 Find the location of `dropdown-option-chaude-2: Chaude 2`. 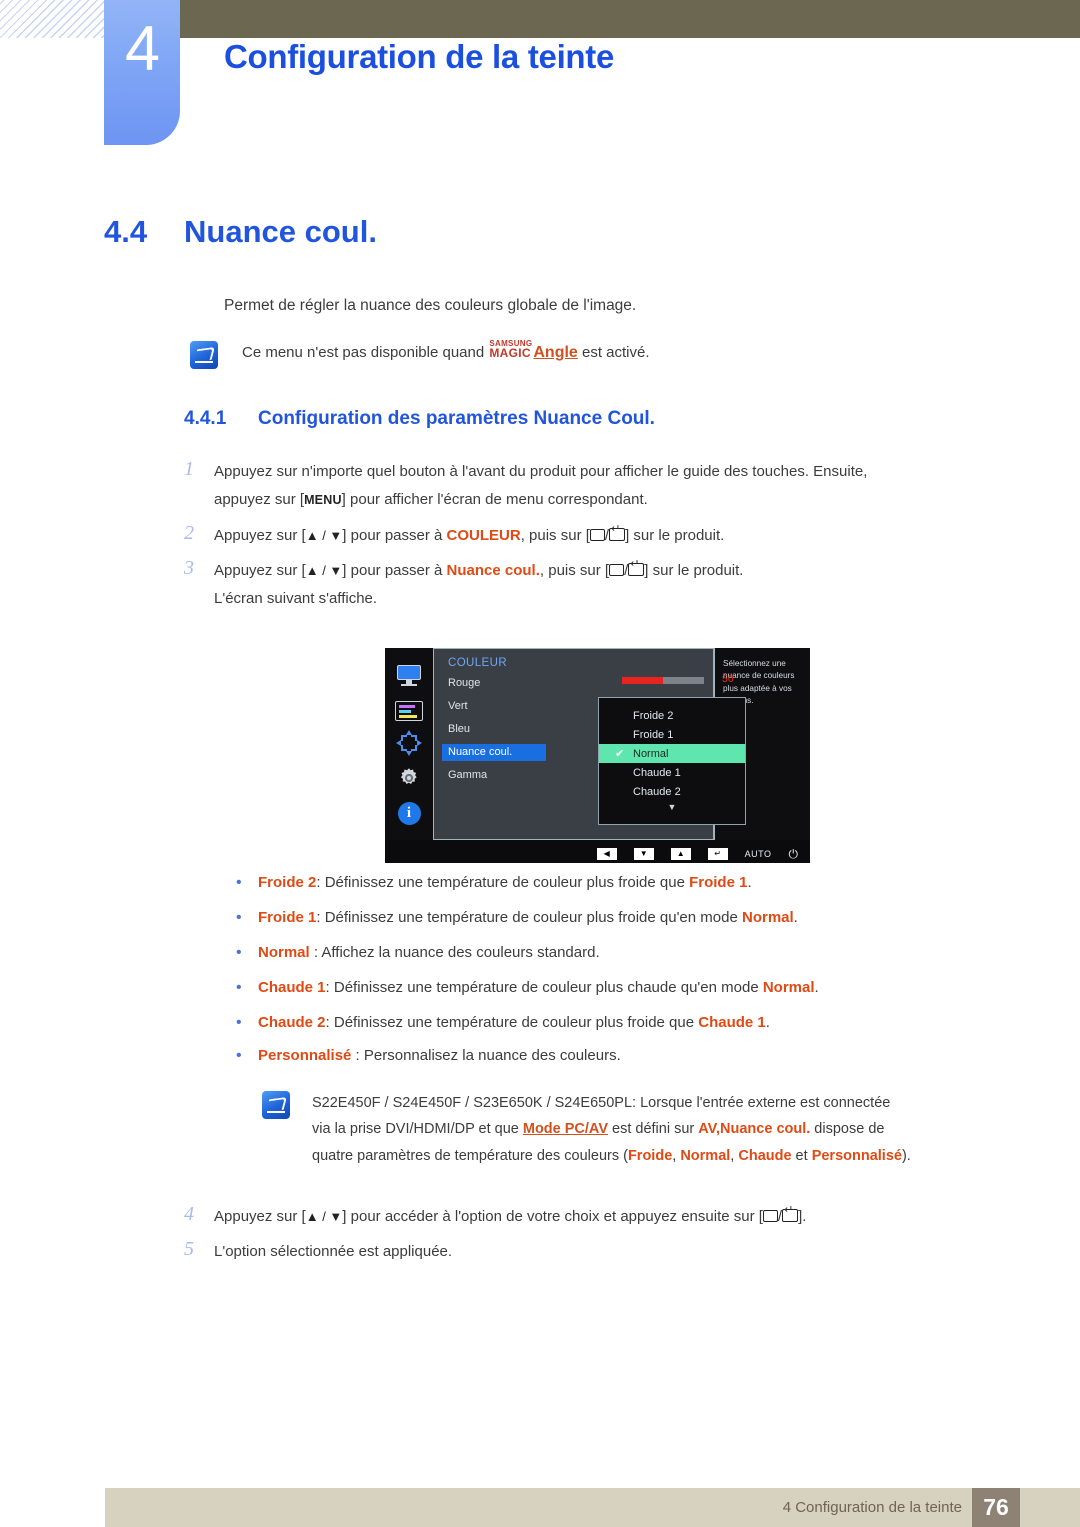

dropdown-option-chaude-2: Chaude 2 is located at coordinates (672, 791).